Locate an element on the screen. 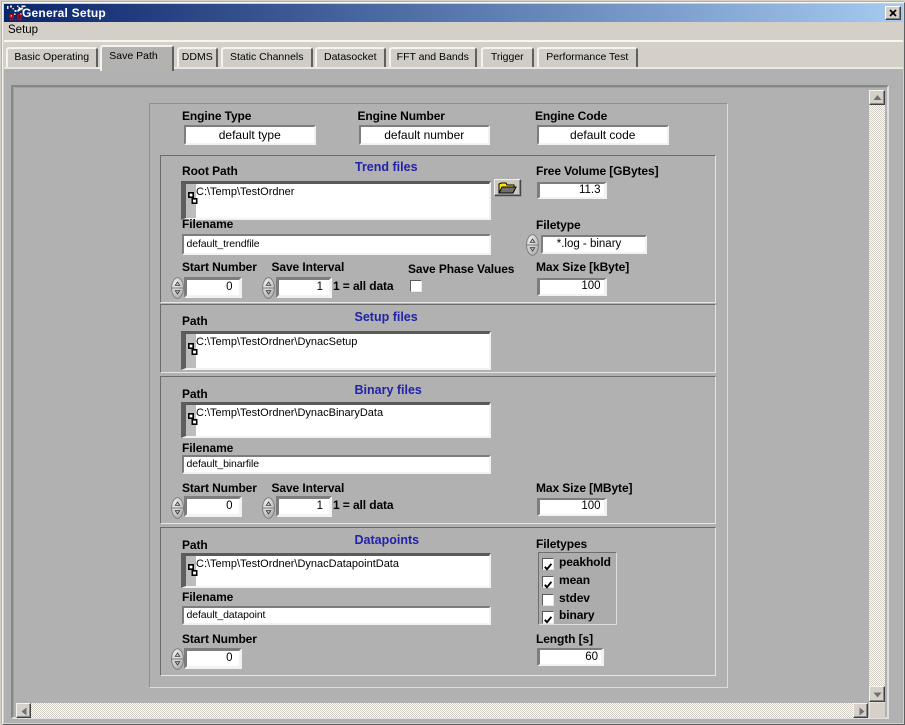  svg-text: 9.0 is located at coordinates (15, 18).